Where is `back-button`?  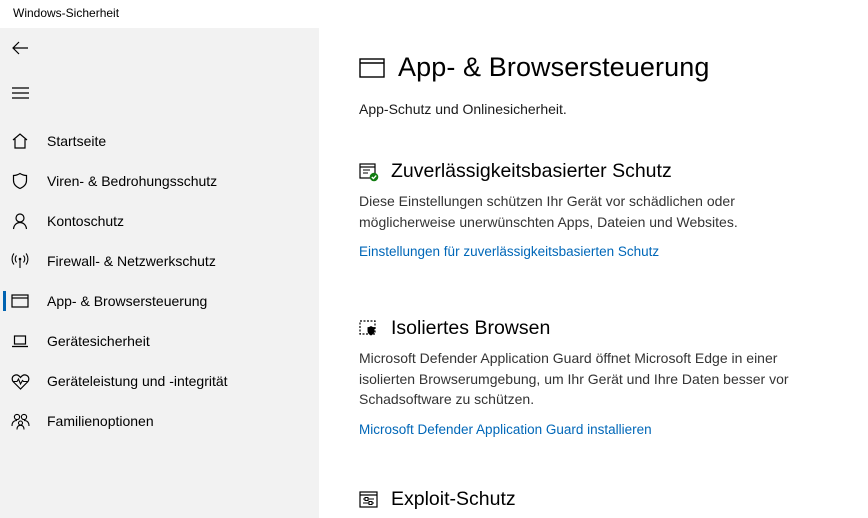 back-button is located at coordinates (20, 48).